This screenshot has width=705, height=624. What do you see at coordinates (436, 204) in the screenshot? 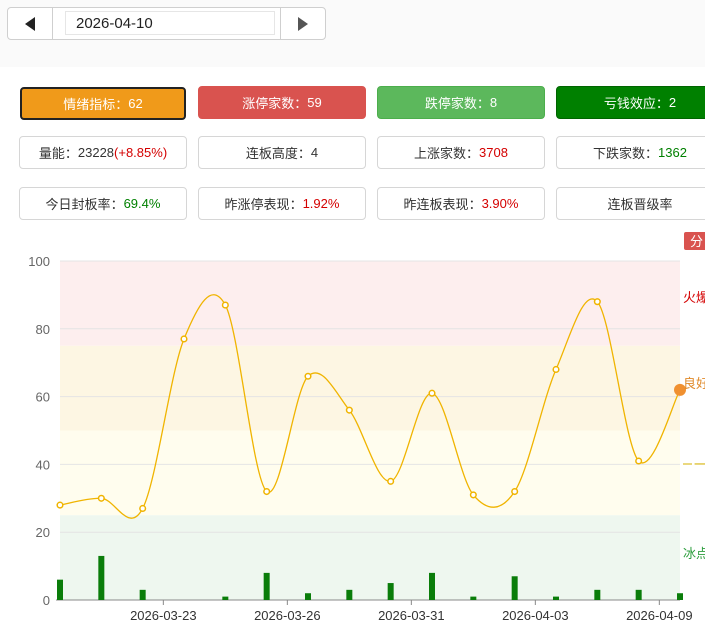
I see `card-label: 昨连板表现` at bounding box center [436, 204].